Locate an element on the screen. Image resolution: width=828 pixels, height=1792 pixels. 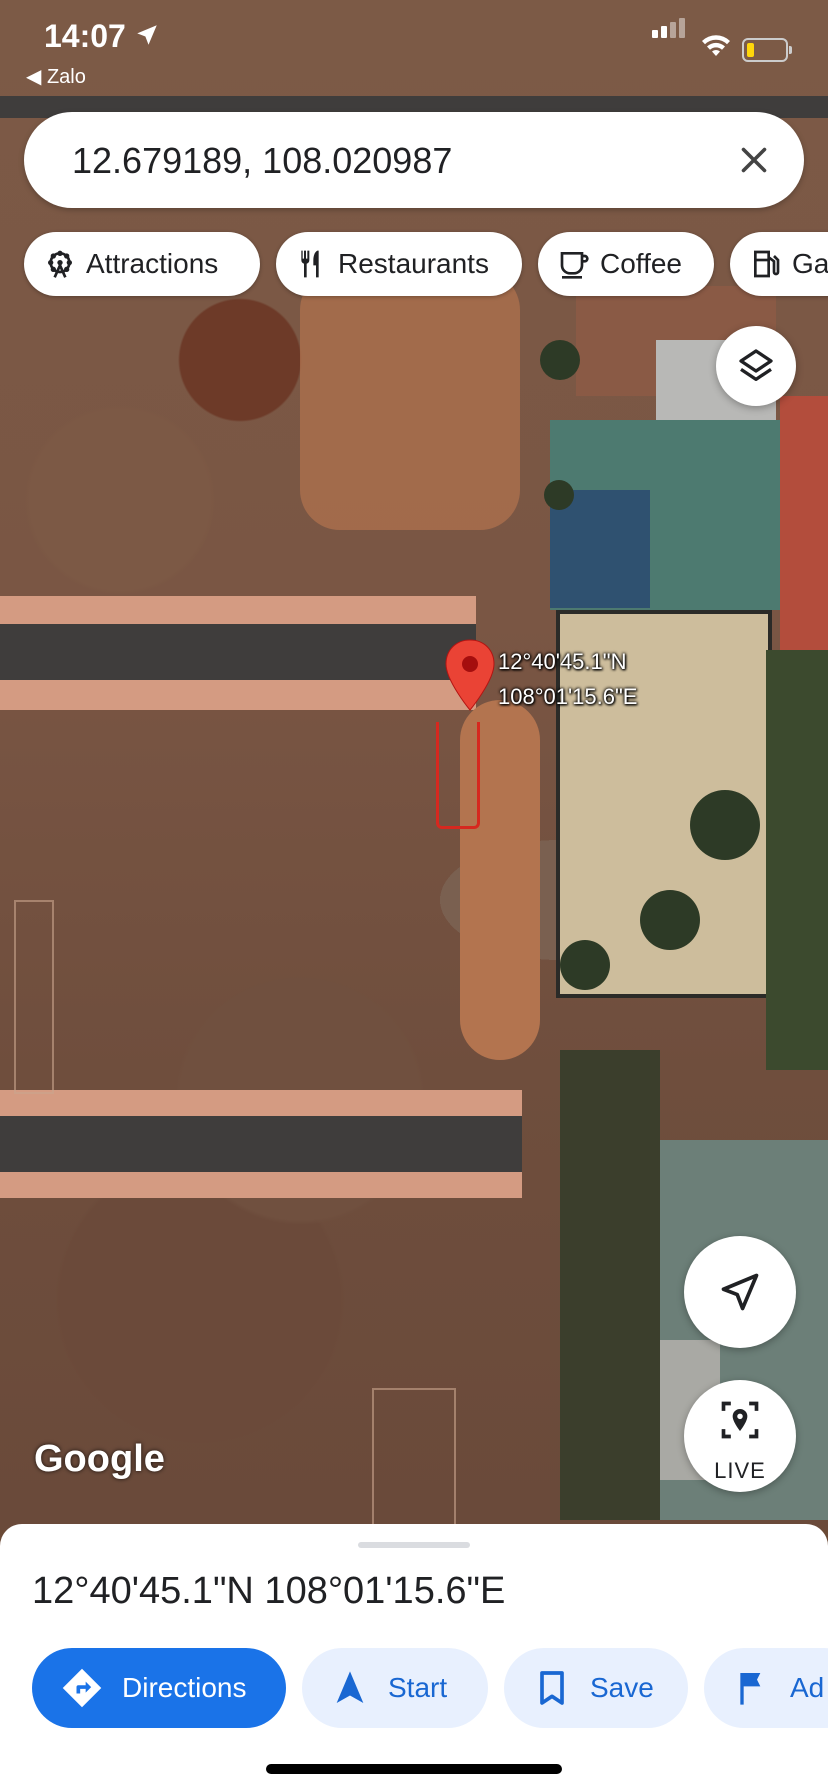
pin-coordinate-label: 12°40'45.1"N 108°01'15.6"E is located at coordinates (567, 679).